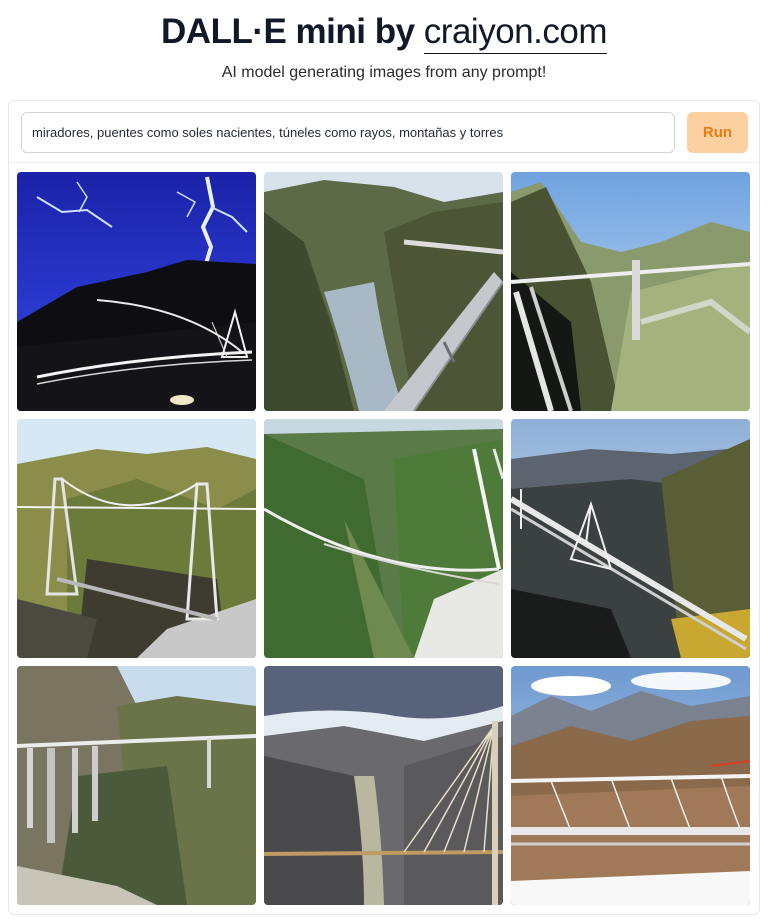 The height and width of the screenshot is (924, 768). What do you see at coordinates (348, 132) in the screenshot?
I see `prompt-input` at bounding box center [348, 132].